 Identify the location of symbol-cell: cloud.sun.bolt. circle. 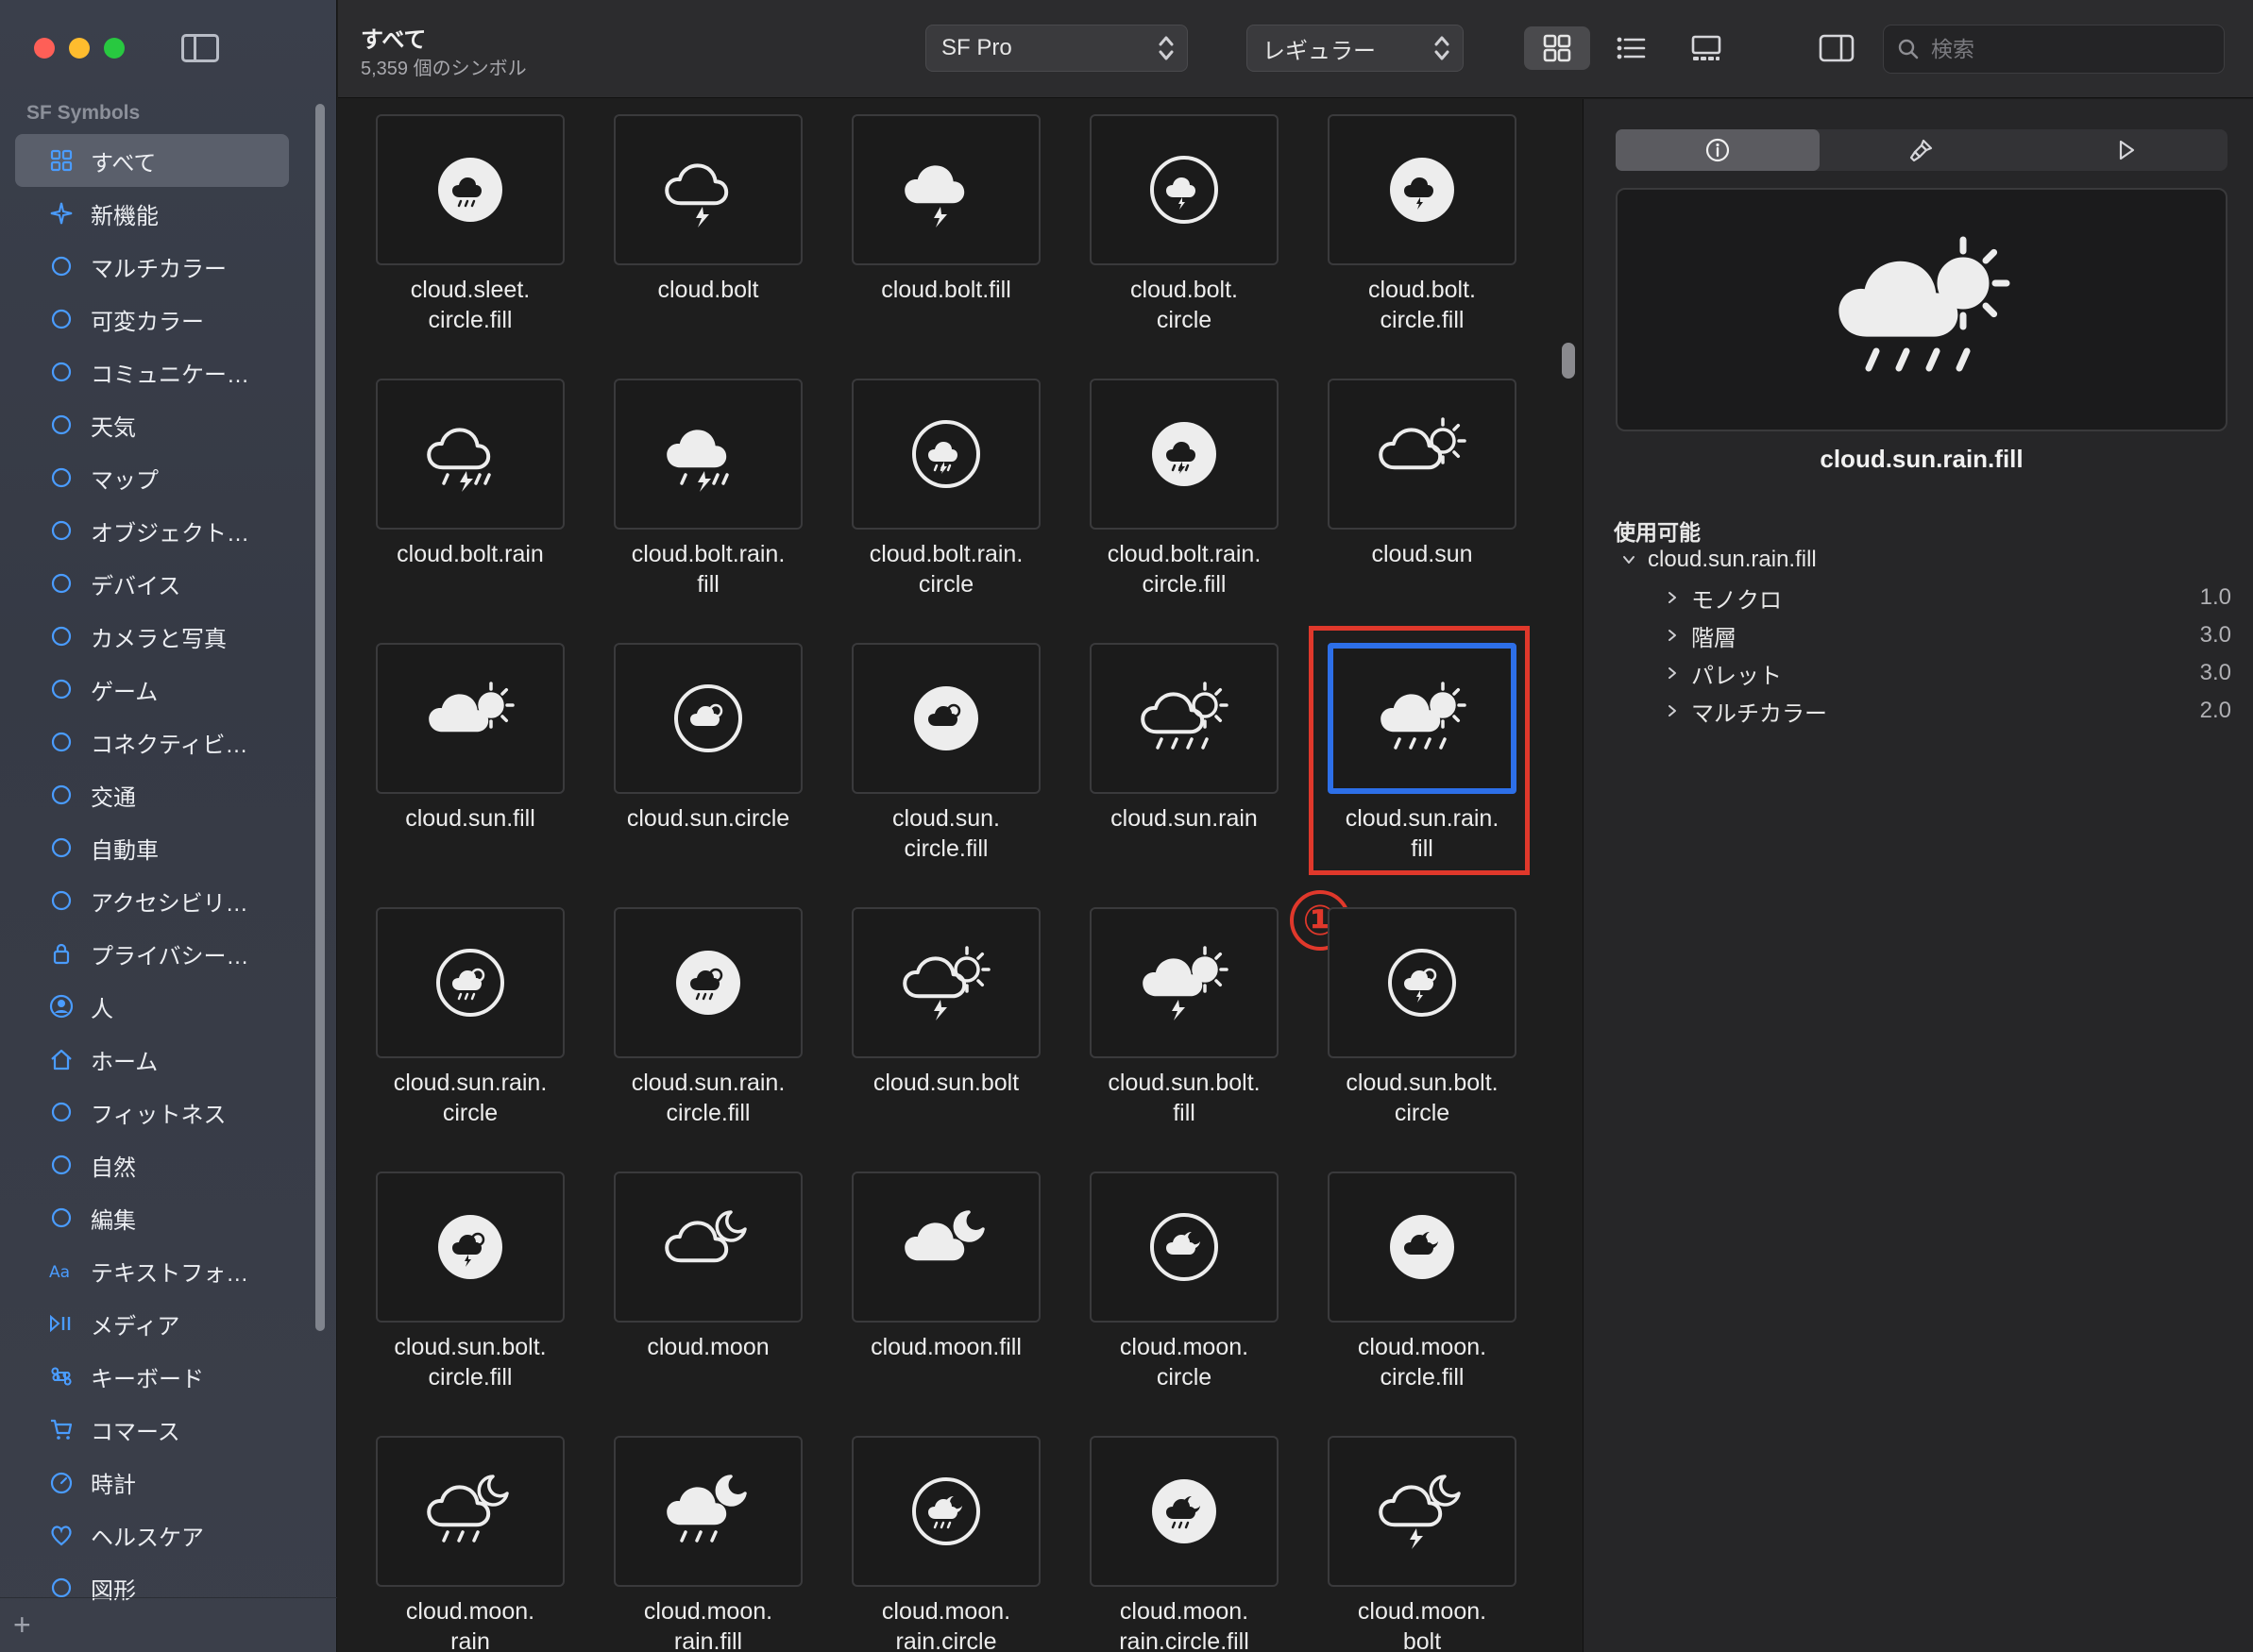
(1422, 1039).